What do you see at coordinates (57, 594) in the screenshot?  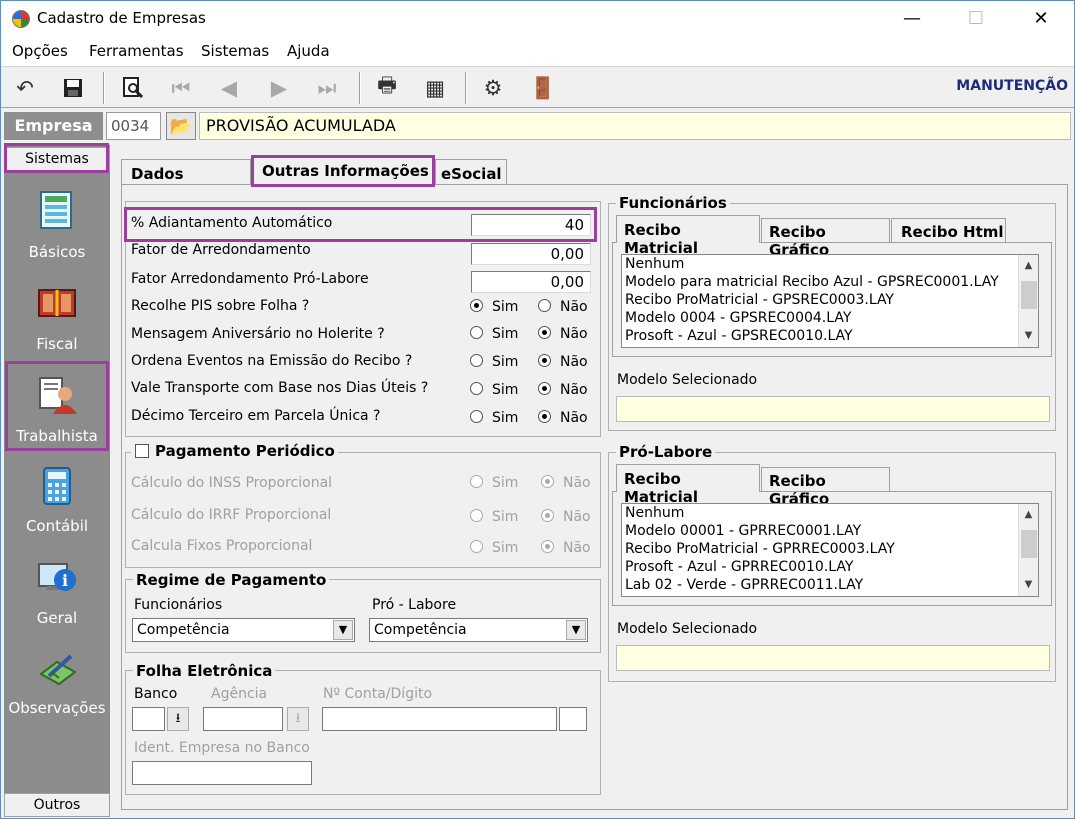 I see `sidebar-item-geral: i Geral` at bounding box center [57, 594].